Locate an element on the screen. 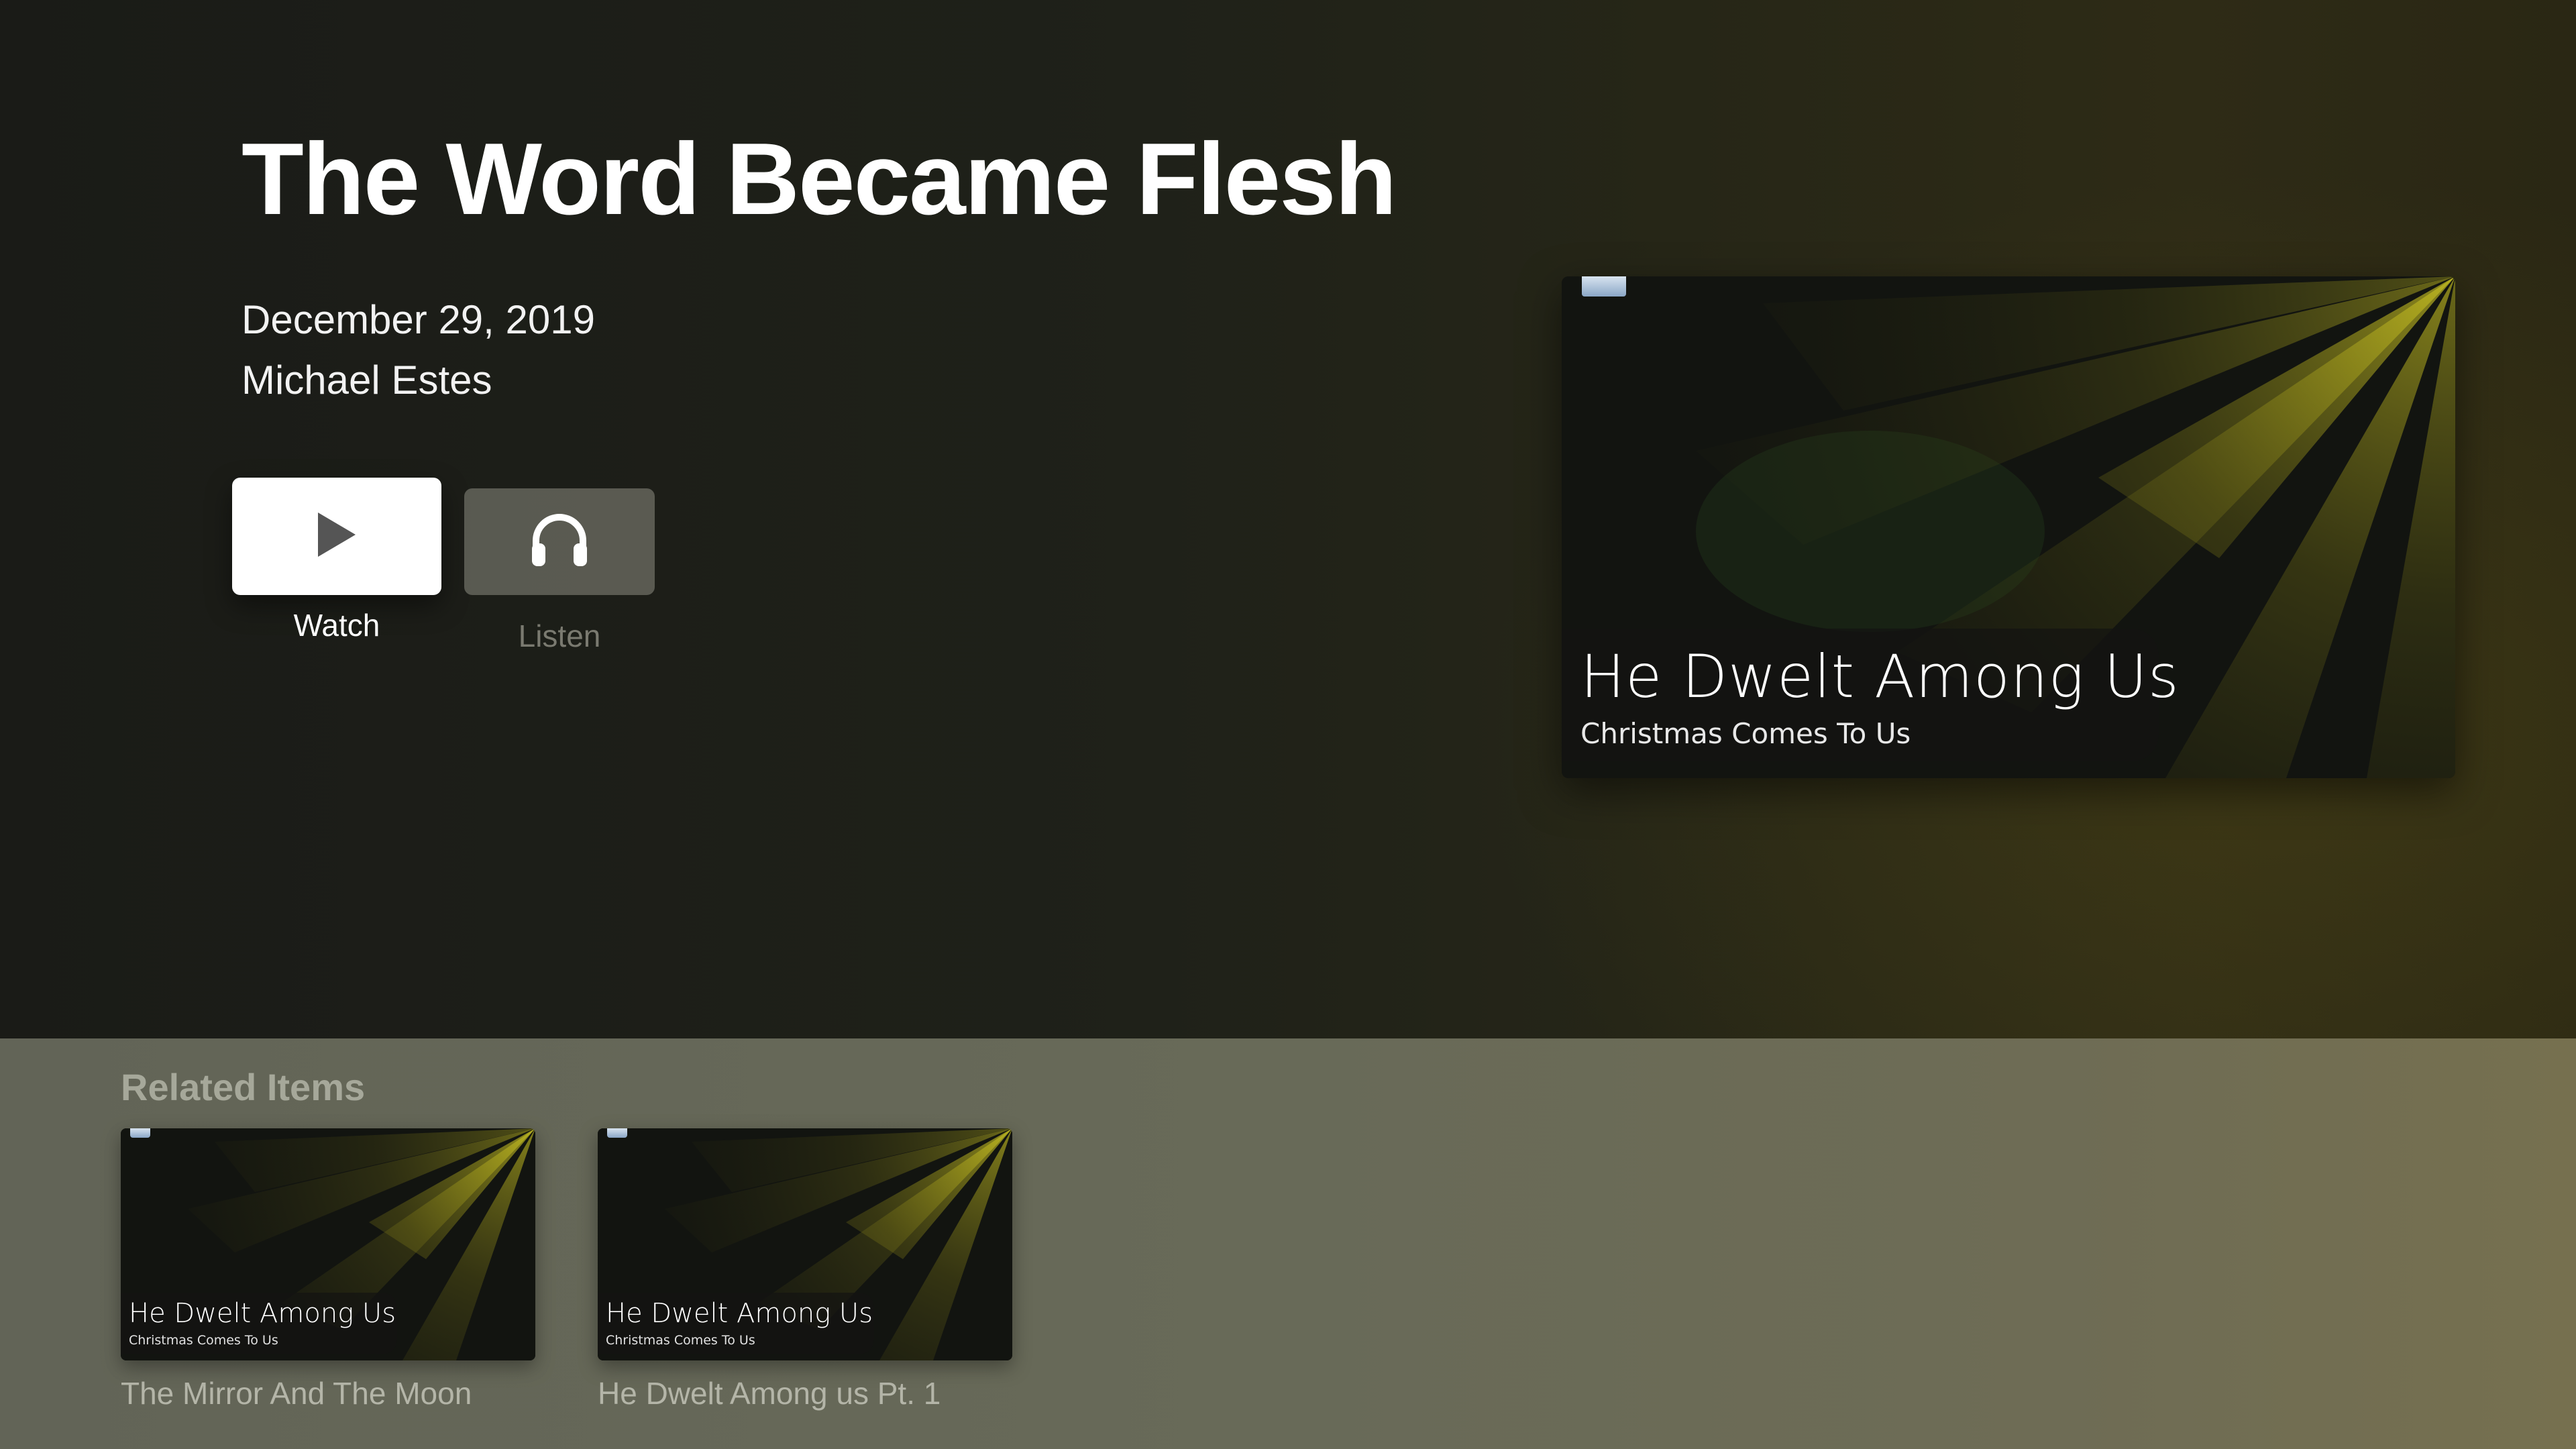 The width and height of the screenshot is (2576, 1449). watch-action: Watch is located at coordinates (336, 560).